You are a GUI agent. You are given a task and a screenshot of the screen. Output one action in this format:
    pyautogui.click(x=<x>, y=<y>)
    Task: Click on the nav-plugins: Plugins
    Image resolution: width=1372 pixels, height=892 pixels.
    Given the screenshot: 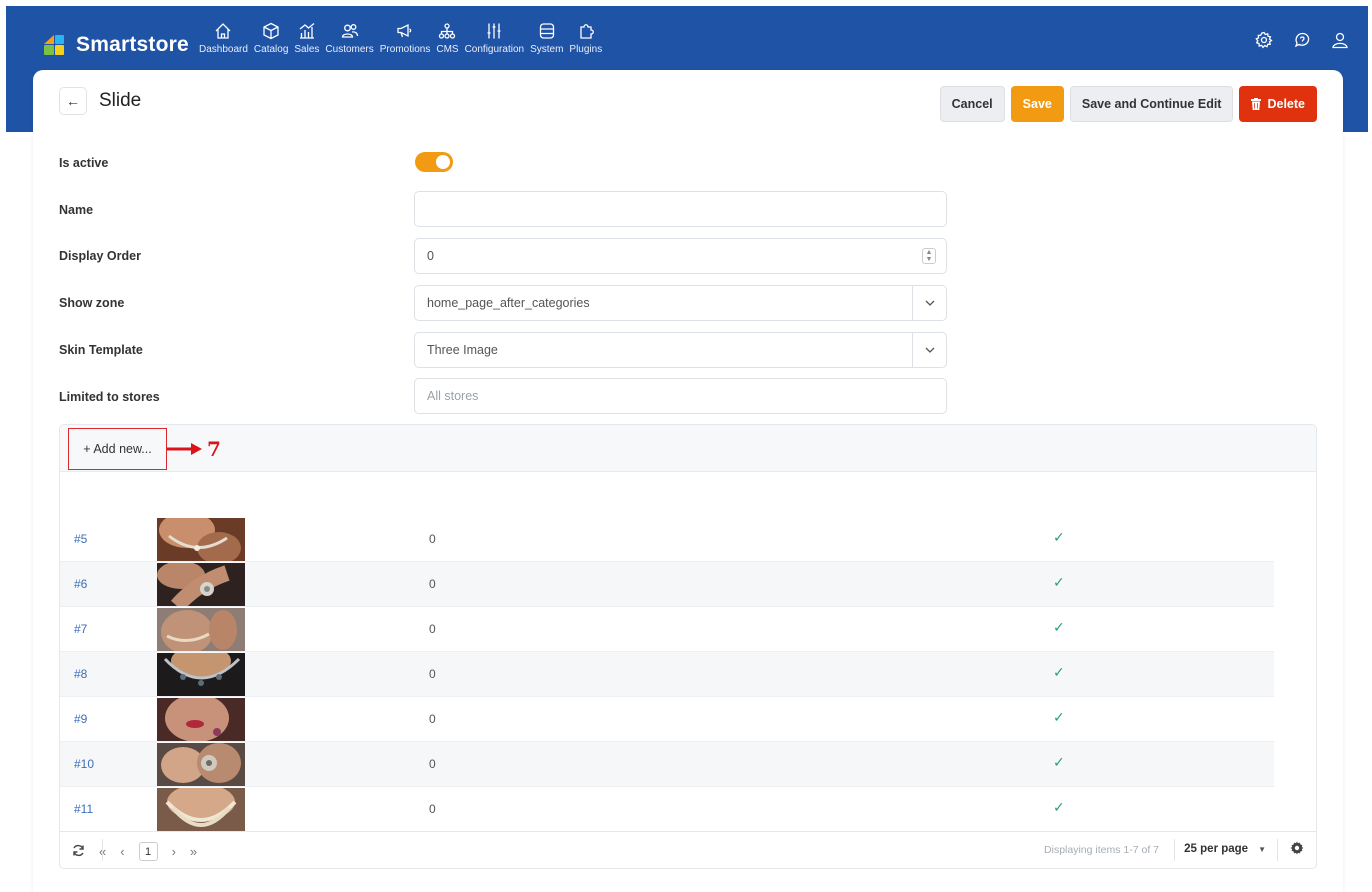 What is the action you would take?
    pyautogui.click(x=585, y=37)
    